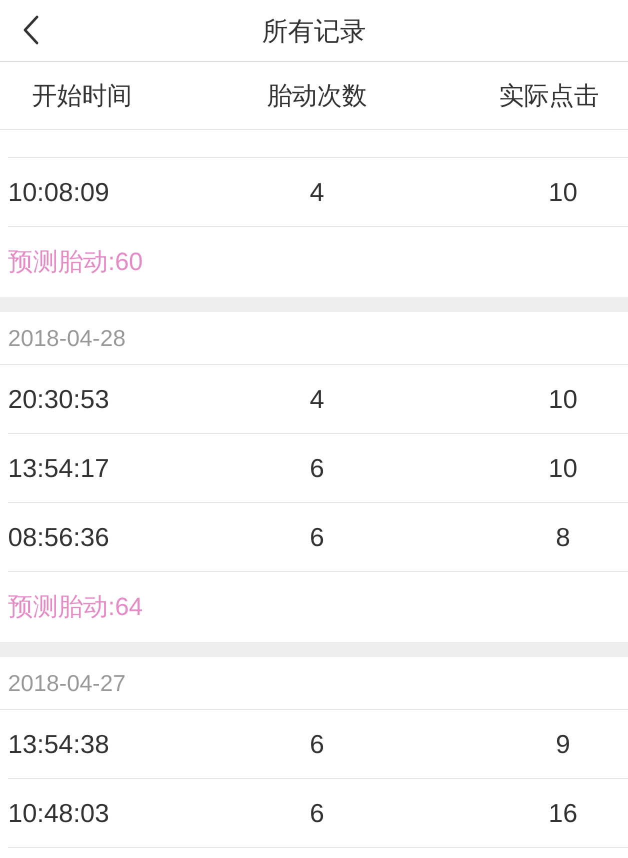 This screenshot has height=858, width=628. Describe the element at coordinates (31, 30) in the screenshot. I see `back-chevron-icon` at that location.